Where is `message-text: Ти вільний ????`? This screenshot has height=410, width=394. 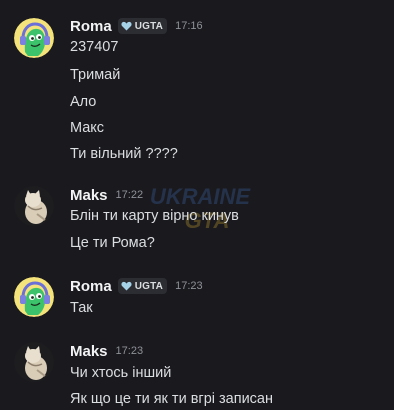 message-text: Ти вільний ???? is located at coordinates (124, 154).